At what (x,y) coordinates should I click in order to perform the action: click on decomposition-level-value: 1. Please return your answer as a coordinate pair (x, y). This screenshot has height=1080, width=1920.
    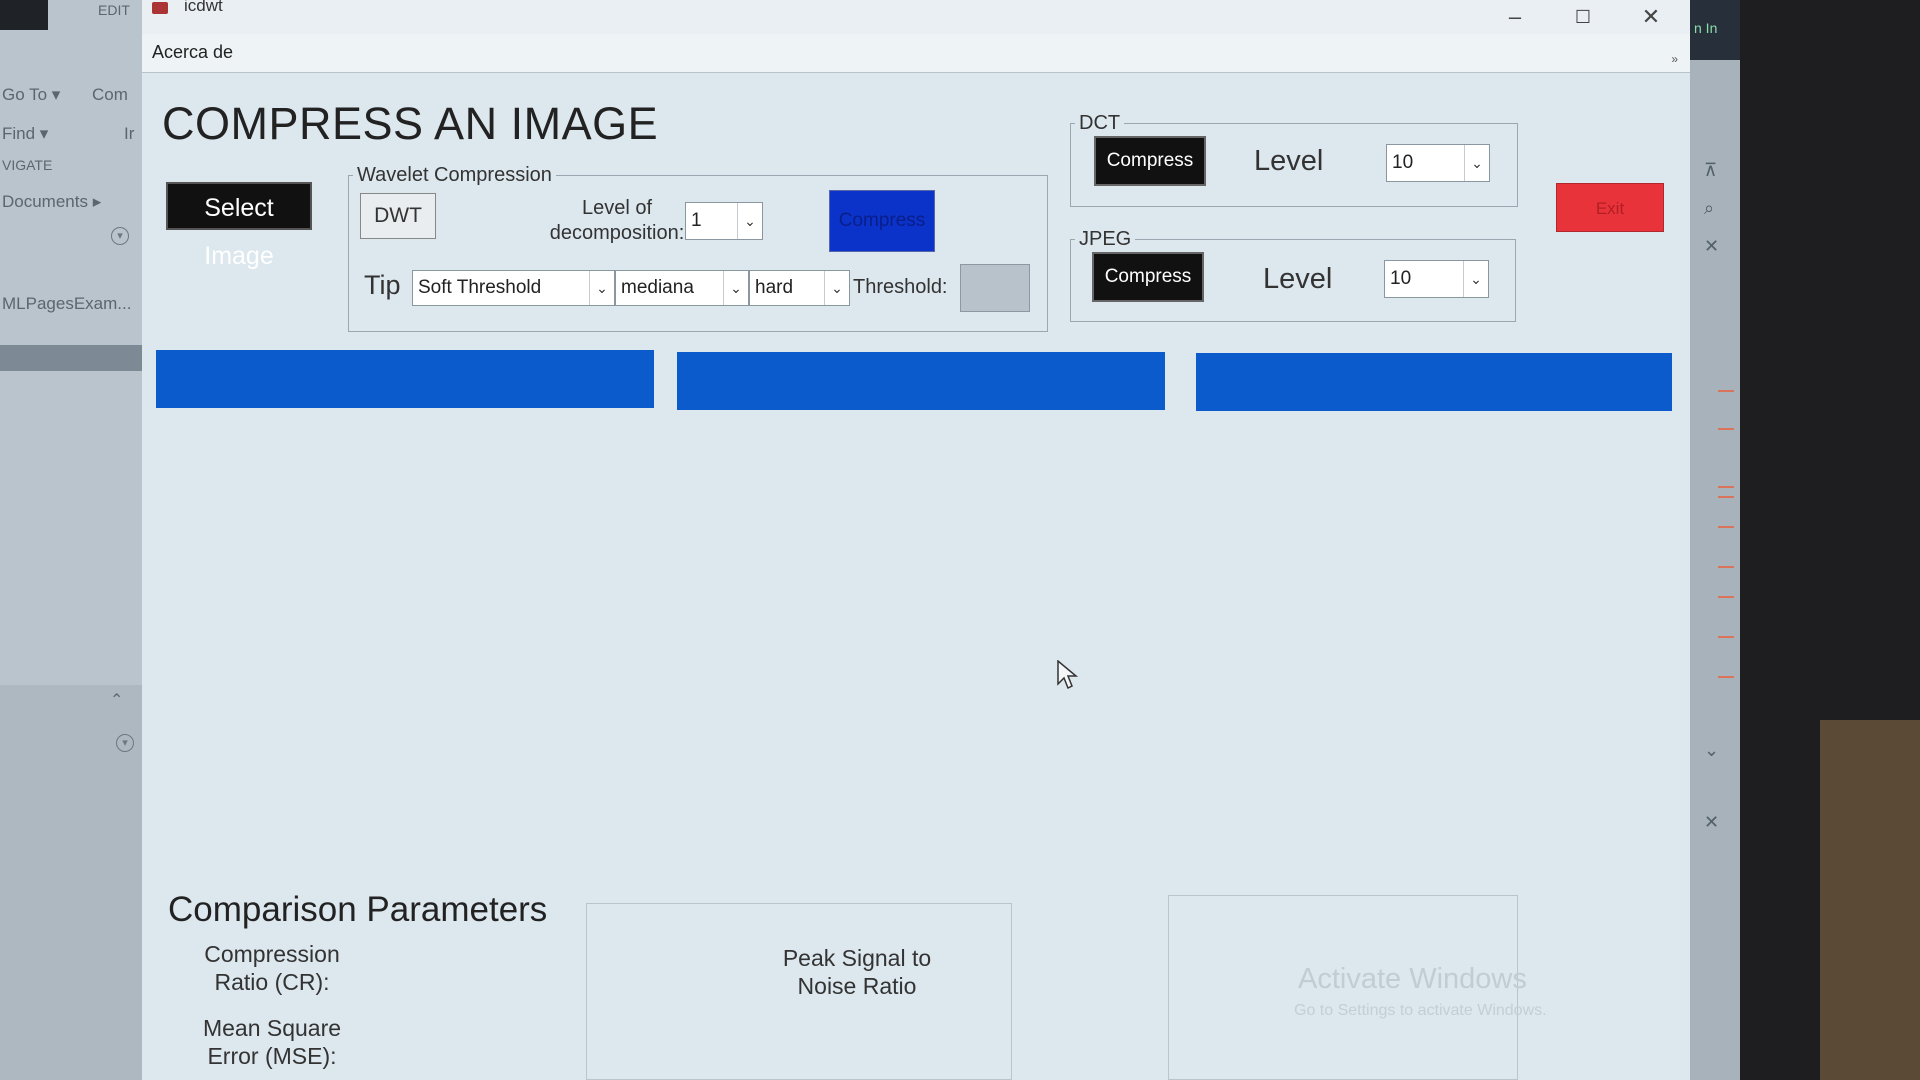
    Looking at the image, I should click on (696, 220).